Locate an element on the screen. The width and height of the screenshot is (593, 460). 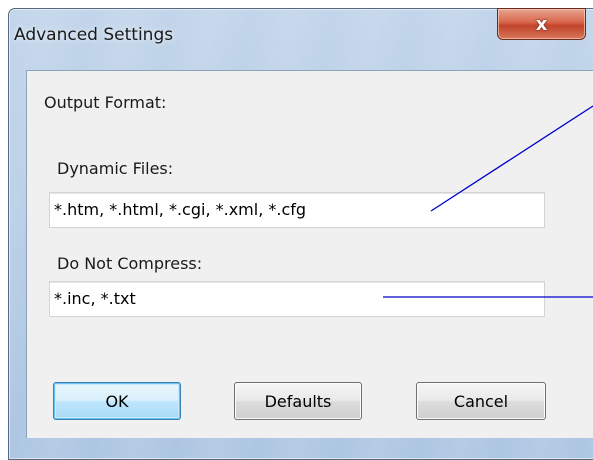
window-title: Advanced Settings is located at coordinates (94, 35).